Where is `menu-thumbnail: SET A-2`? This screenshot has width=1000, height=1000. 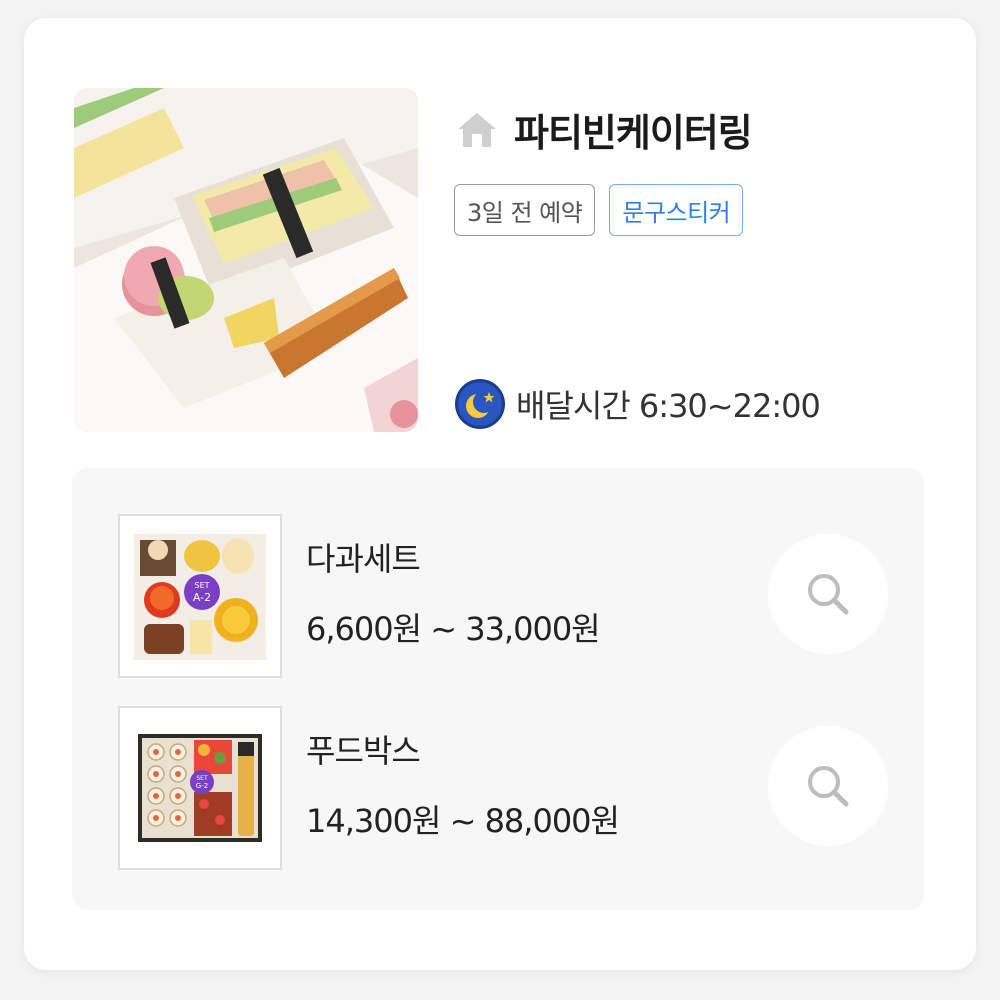
menu-thumbnail: SET A-2 is located at coordinates (200, 596).